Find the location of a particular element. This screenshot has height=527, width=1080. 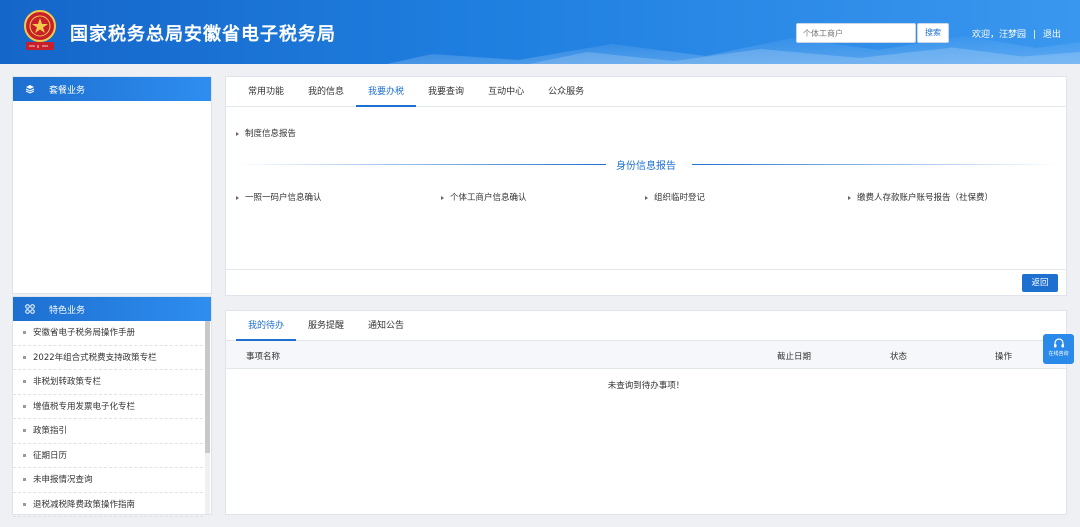

list-item: 退税减税降费政策操作指南 is located at coordinates (108, 505).